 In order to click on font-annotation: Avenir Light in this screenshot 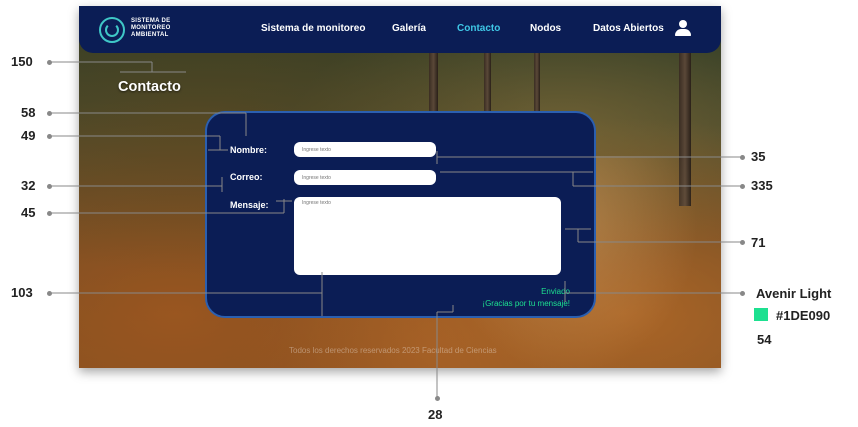, I will do `click(794, 293)`.